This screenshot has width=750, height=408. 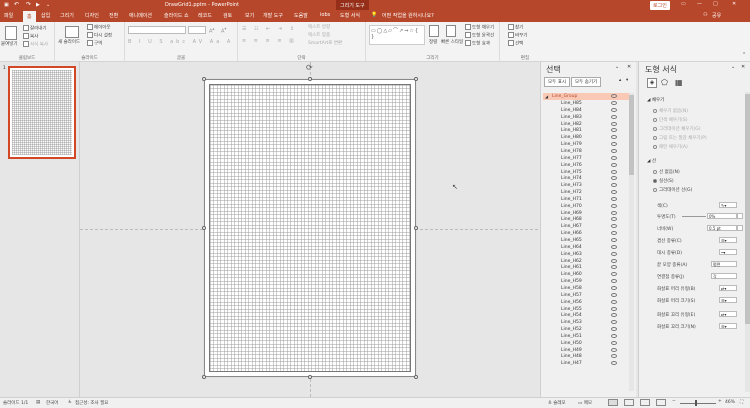 What do you see at coordinates (52, 403) in the screenshot?
I see `language-label: 한국어` at bounding box center [52, 403].